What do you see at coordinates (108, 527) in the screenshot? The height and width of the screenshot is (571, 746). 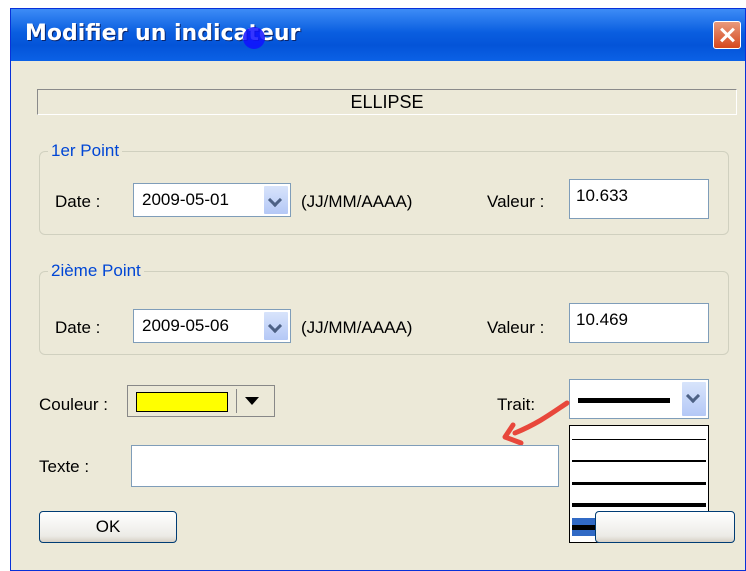 I see `ok-button: OK` at bounding box center [108, 527].